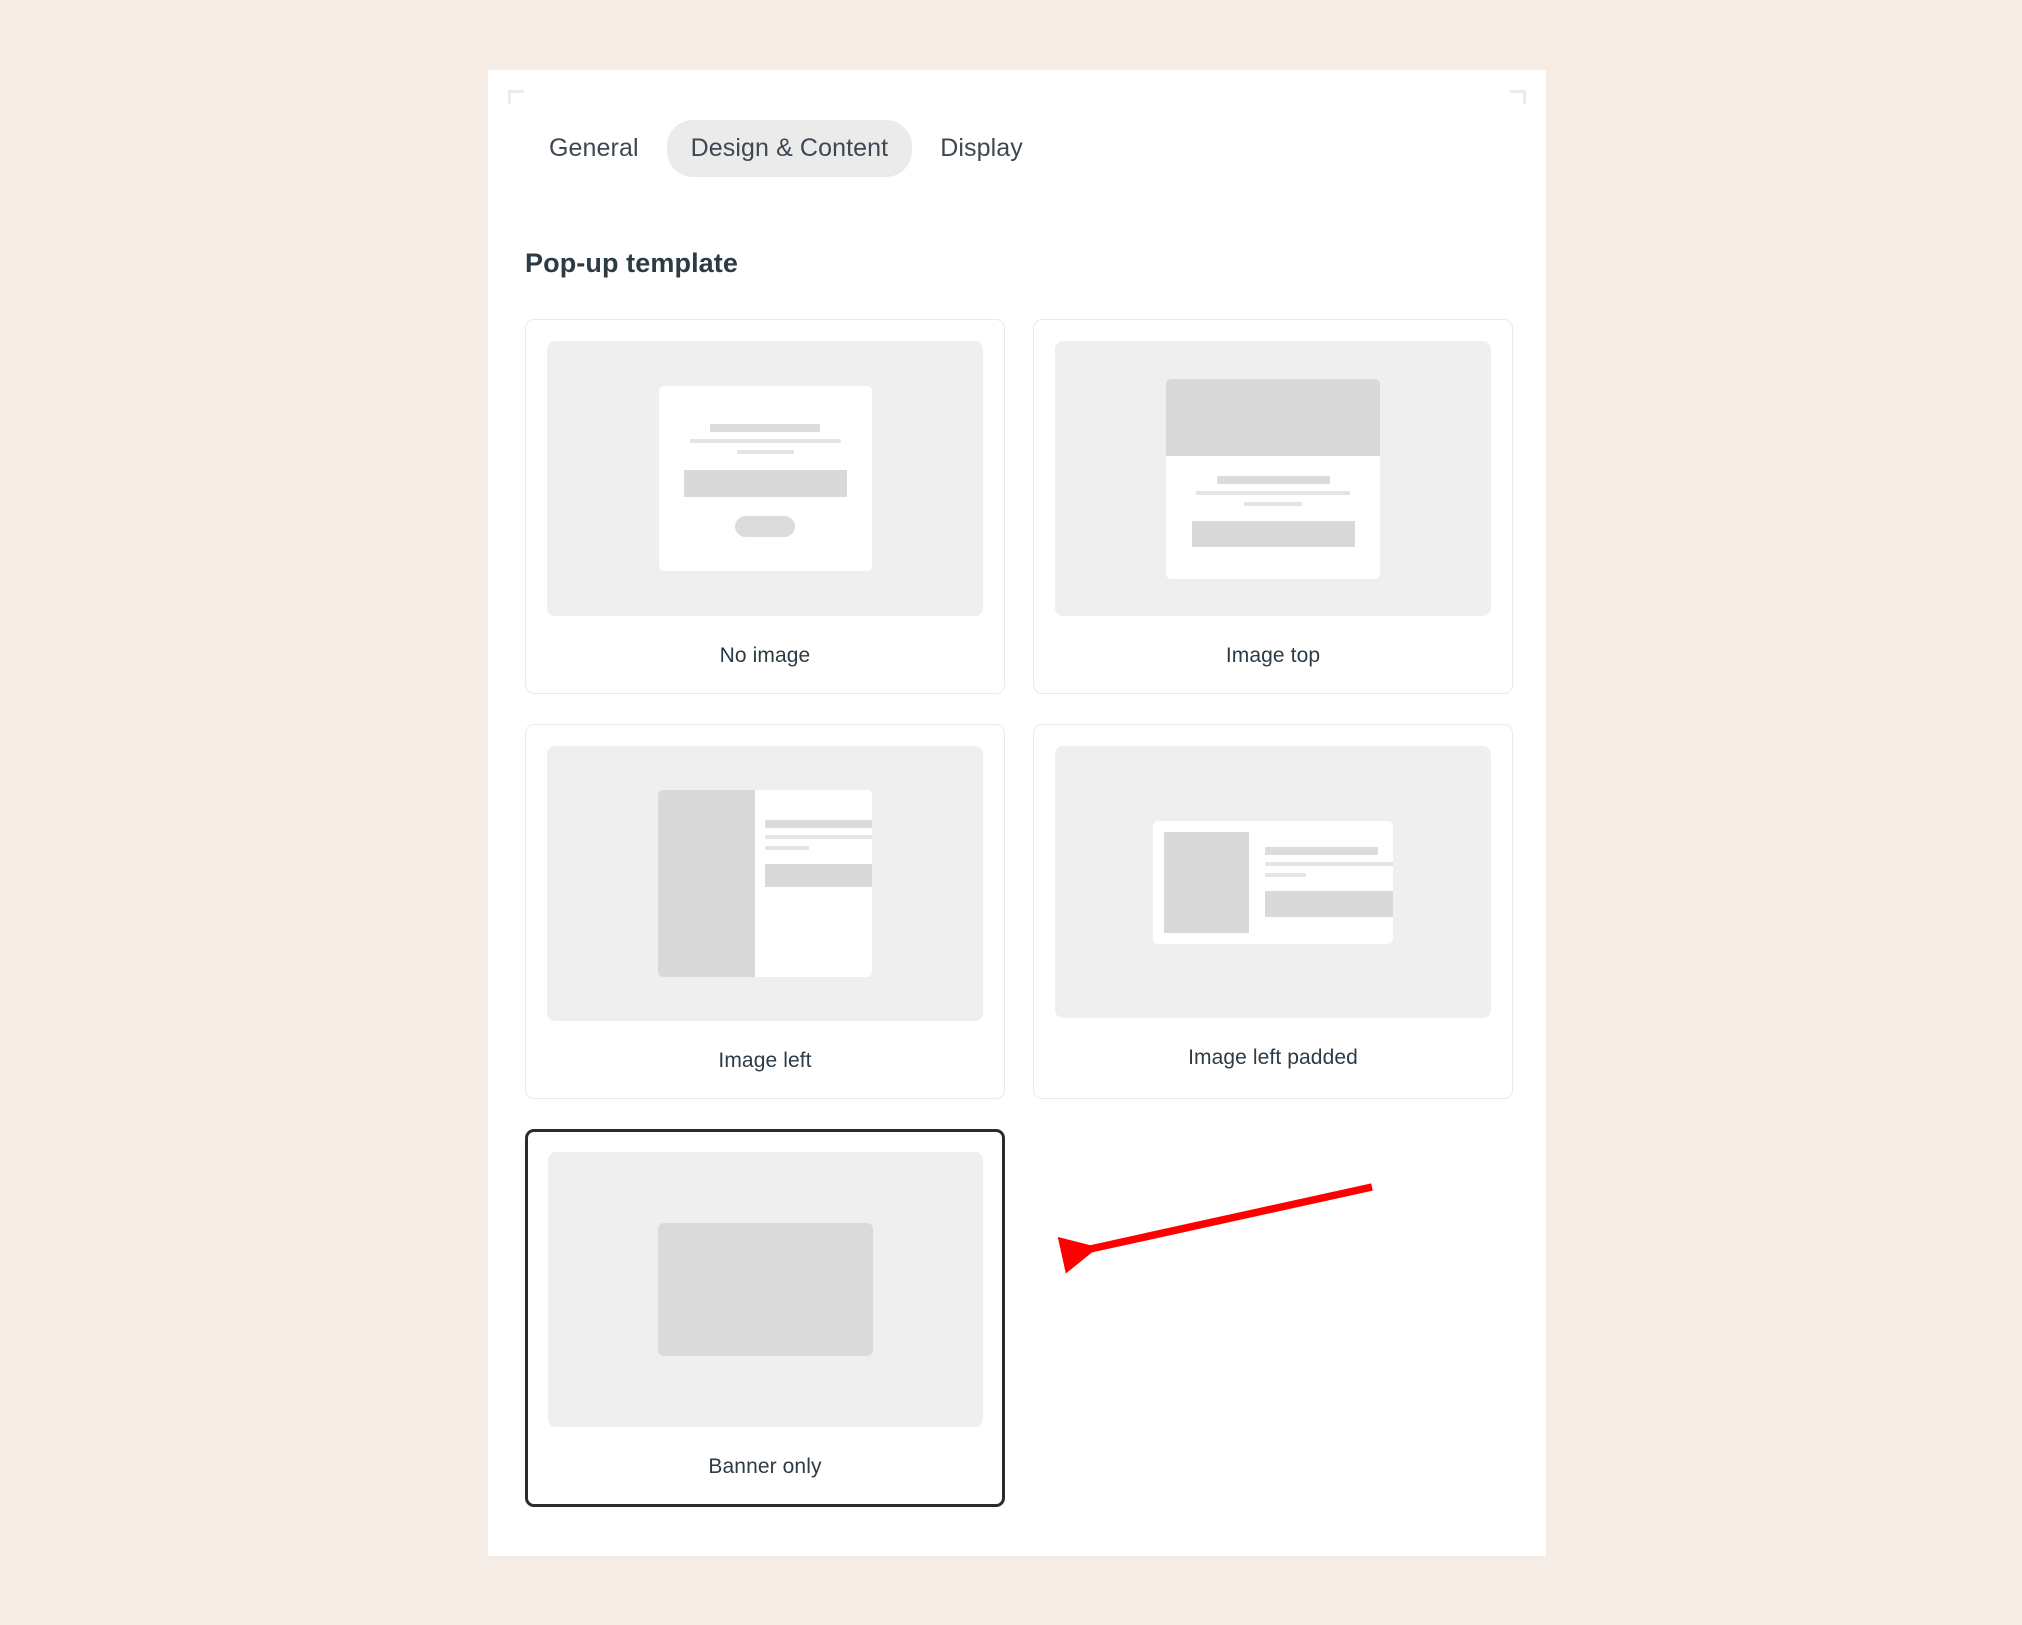  What do you see at coordinates (765, 655) in the screenshot?
I see `template-label-no-image: No image` at bounding box center [765, 655].